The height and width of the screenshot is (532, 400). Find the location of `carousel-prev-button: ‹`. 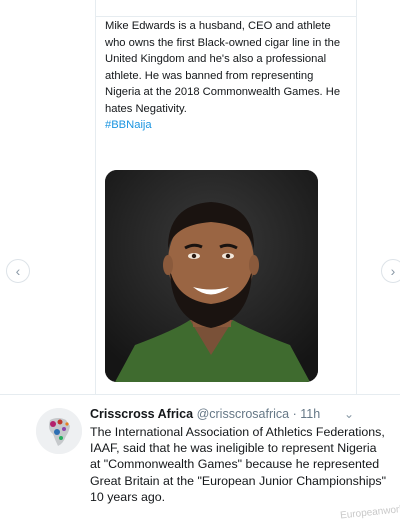

carousel-prev-button: ‹ is located at coordinates (18, 271).